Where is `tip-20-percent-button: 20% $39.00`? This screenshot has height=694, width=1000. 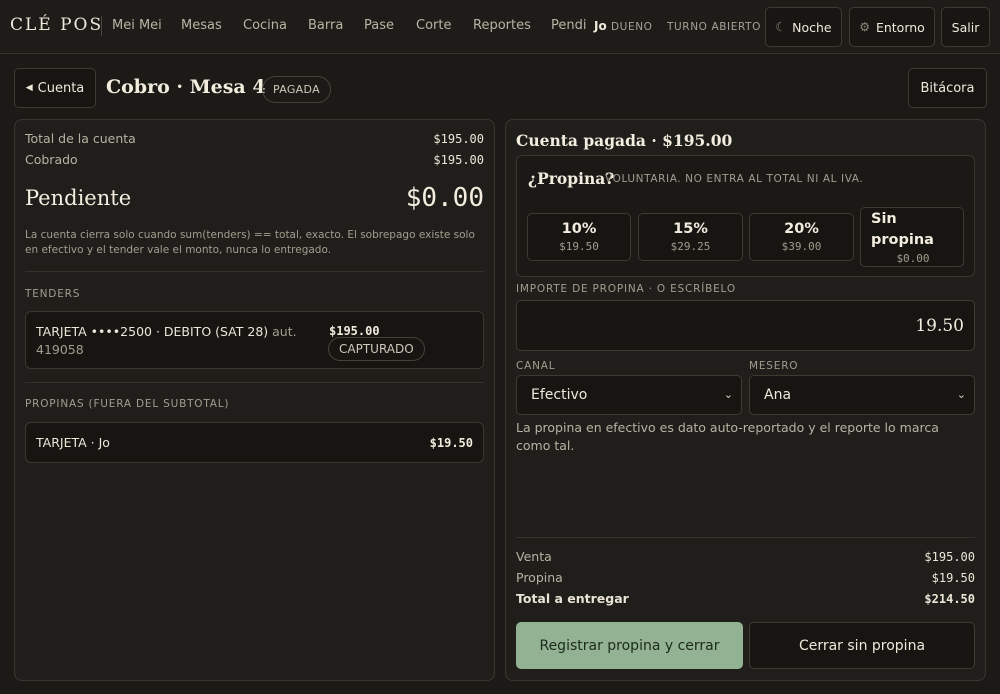 tip-20-percent-button: 20% $39.00 is located at coordinates (801, 237).